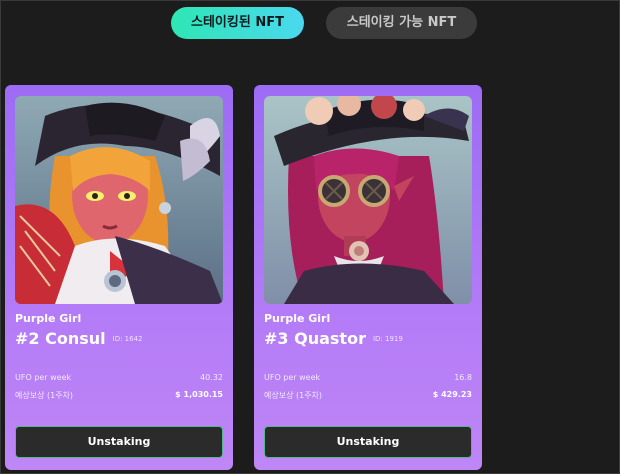 Image resolution: width=620 pixels, height=474 pixels. What do you see at coordinates (401, 23) in the screenshot?
I see `tab-stakeable-nft: 스테이킹 가능 NFT` at bounding box center [401, 23].